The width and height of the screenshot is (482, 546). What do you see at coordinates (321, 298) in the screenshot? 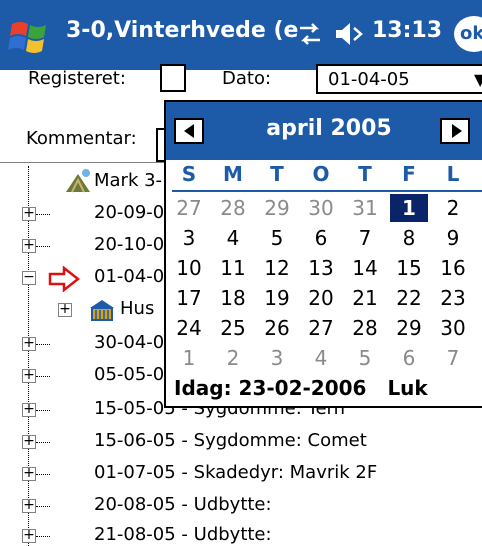
I see `calendar-day: 20` at bounding box center [321, 298].